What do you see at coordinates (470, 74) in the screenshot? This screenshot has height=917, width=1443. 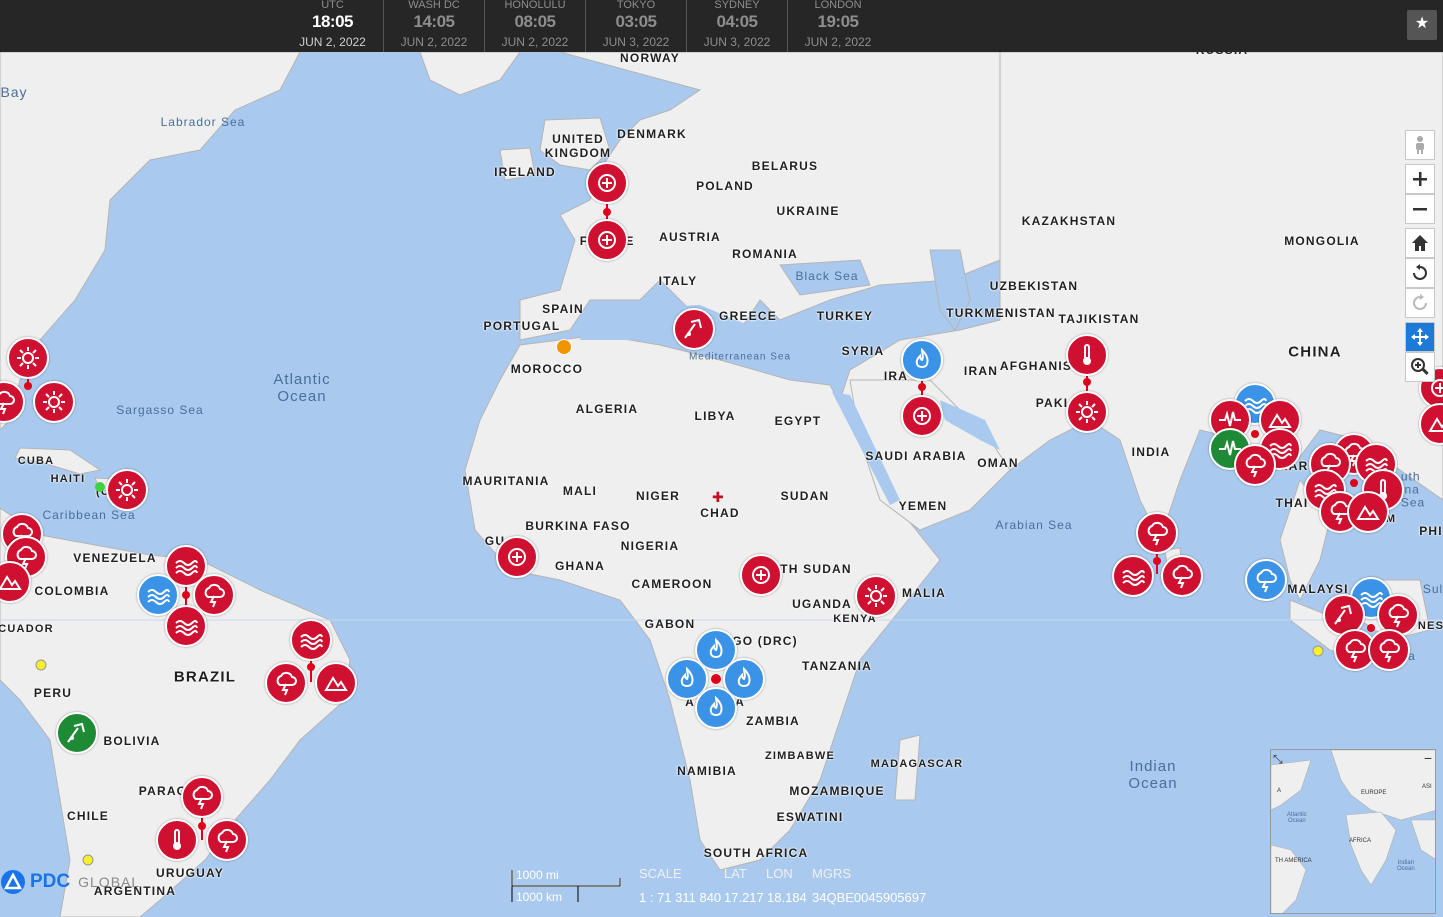 I see `landmass-greenland-edge` at bounding box center [470, 74].